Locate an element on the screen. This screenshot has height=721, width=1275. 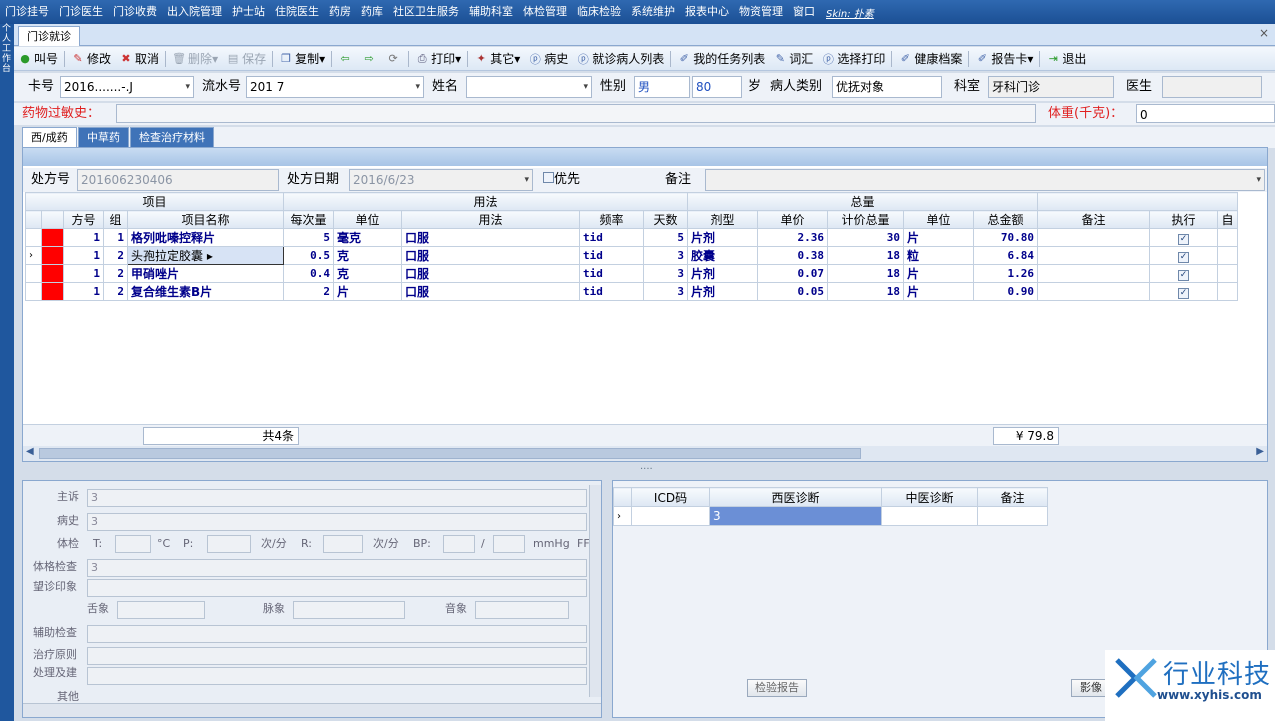
serial-number-field: 201 7 is located at coordinates (335, 87).